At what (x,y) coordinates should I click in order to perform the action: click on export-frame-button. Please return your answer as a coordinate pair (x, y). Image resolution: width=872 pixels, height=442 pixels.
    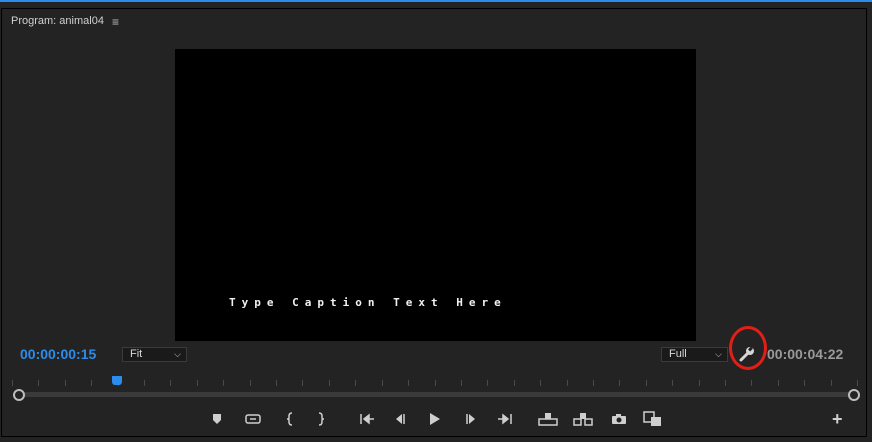
    Looking at the image, I should click on (619, 419).